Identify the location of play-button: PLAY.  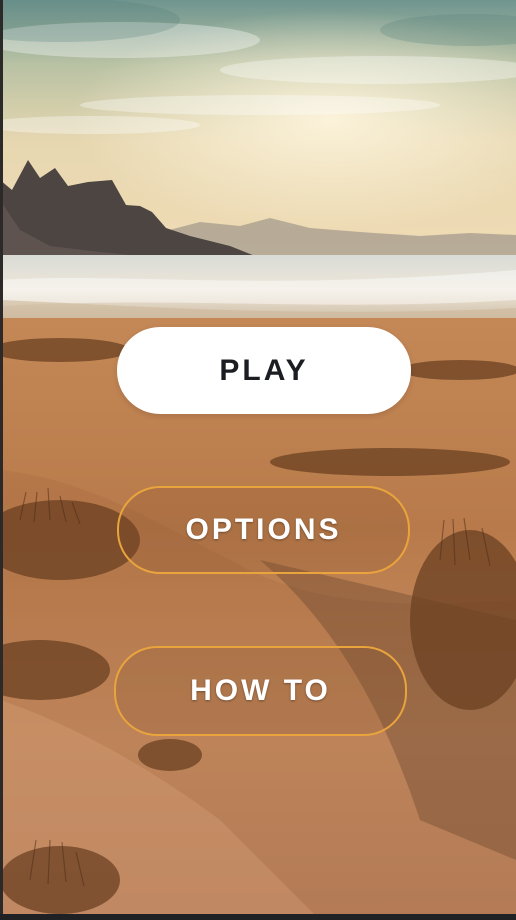
(264, 370).